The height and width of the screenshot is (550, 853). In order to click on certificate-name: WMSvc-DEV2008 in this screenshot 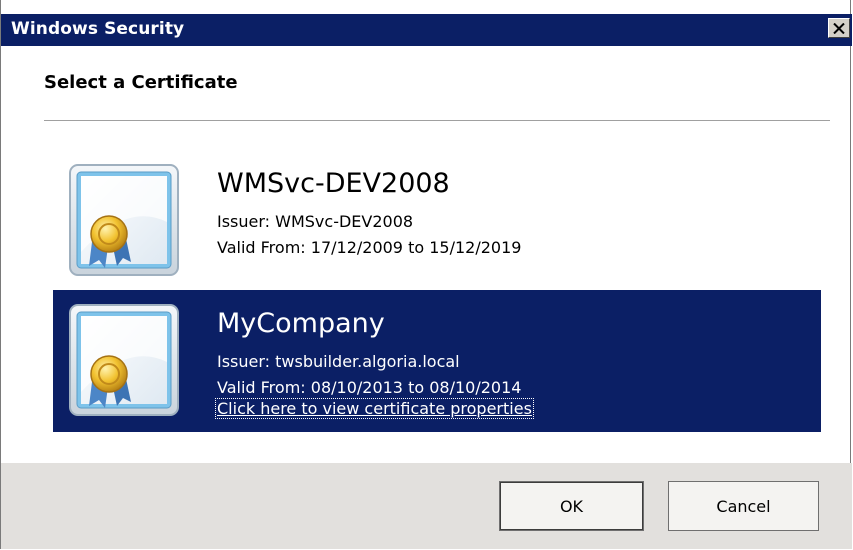, I will do `click(333, 183)`.